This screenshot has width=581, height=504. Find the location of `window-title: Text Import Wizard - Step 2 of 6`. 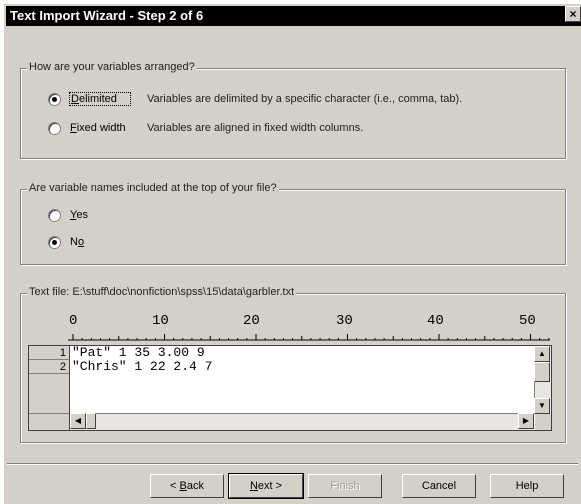

window-title: Text Import Wizard - Step 2 of 6 is located at coordinates (107, 15).